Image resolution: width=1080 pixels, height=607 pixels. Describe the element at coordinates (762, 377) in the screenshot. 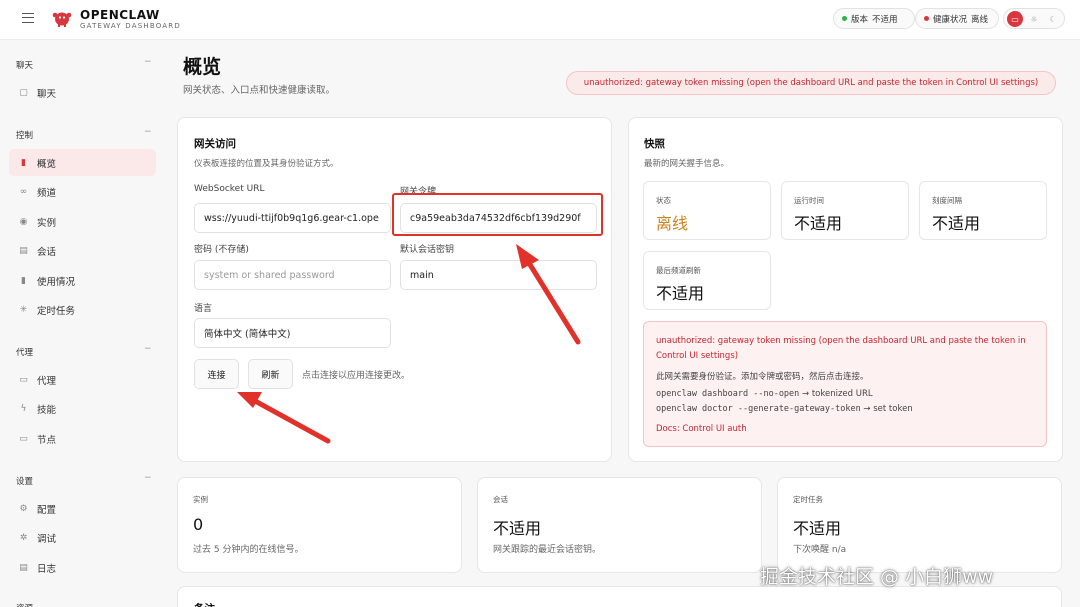

I see `alert-text: 此网关需要身份验证。添加令牌或密码，然后点击连接。` at that location.